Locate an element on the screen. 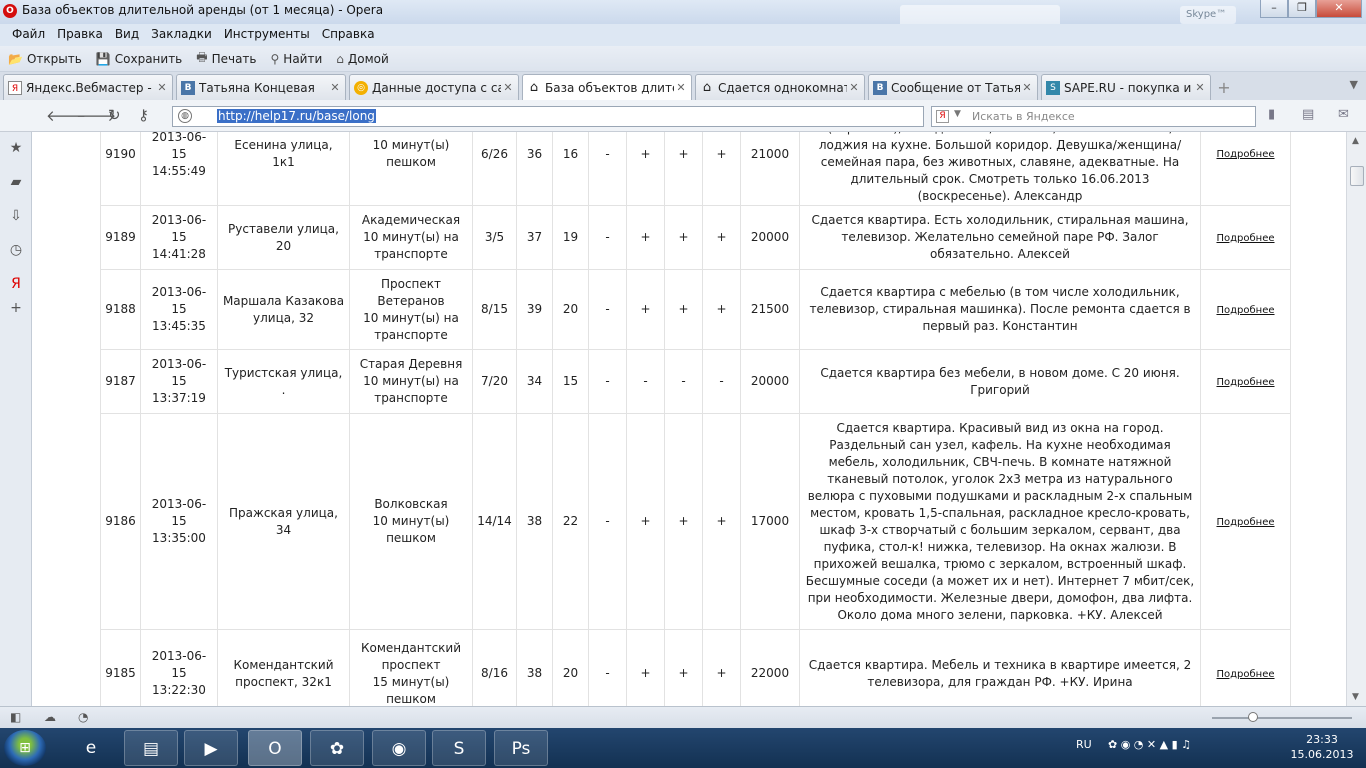 This screenshot has height=768, width=1366. listing-datetime: 2013-06-15 13:45:35 is located at coordinates (179, 309).